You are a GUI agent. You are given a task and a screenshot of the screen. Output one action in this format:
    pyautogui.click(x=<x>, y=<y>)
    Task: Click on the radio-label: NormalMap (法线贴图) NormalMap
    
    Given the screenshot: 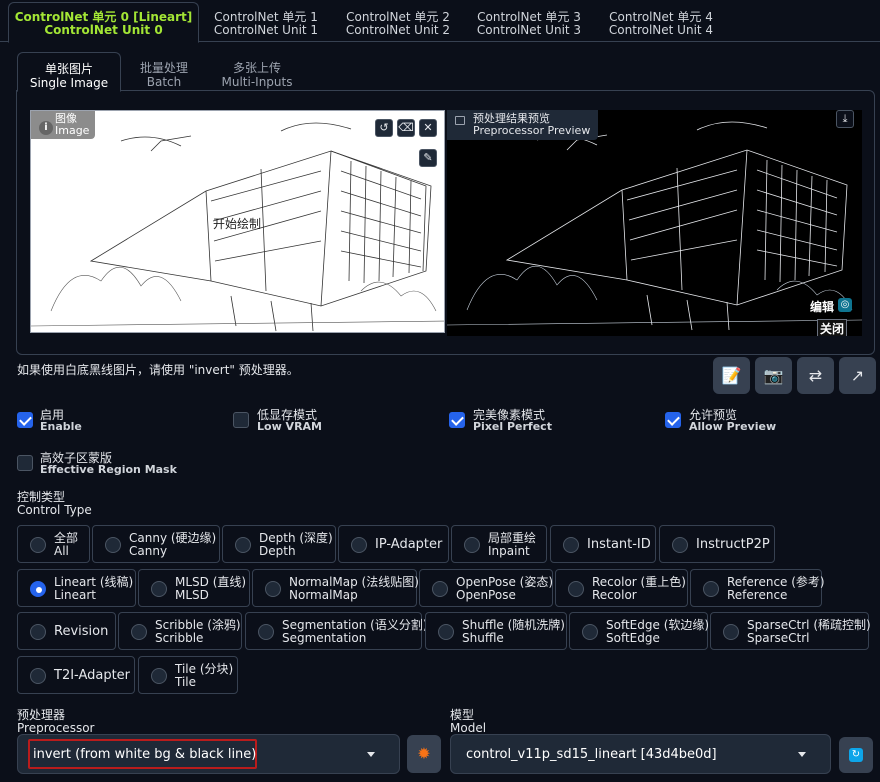 What is the action you would take?
    pyautogui.click(x=354, y=589)
    